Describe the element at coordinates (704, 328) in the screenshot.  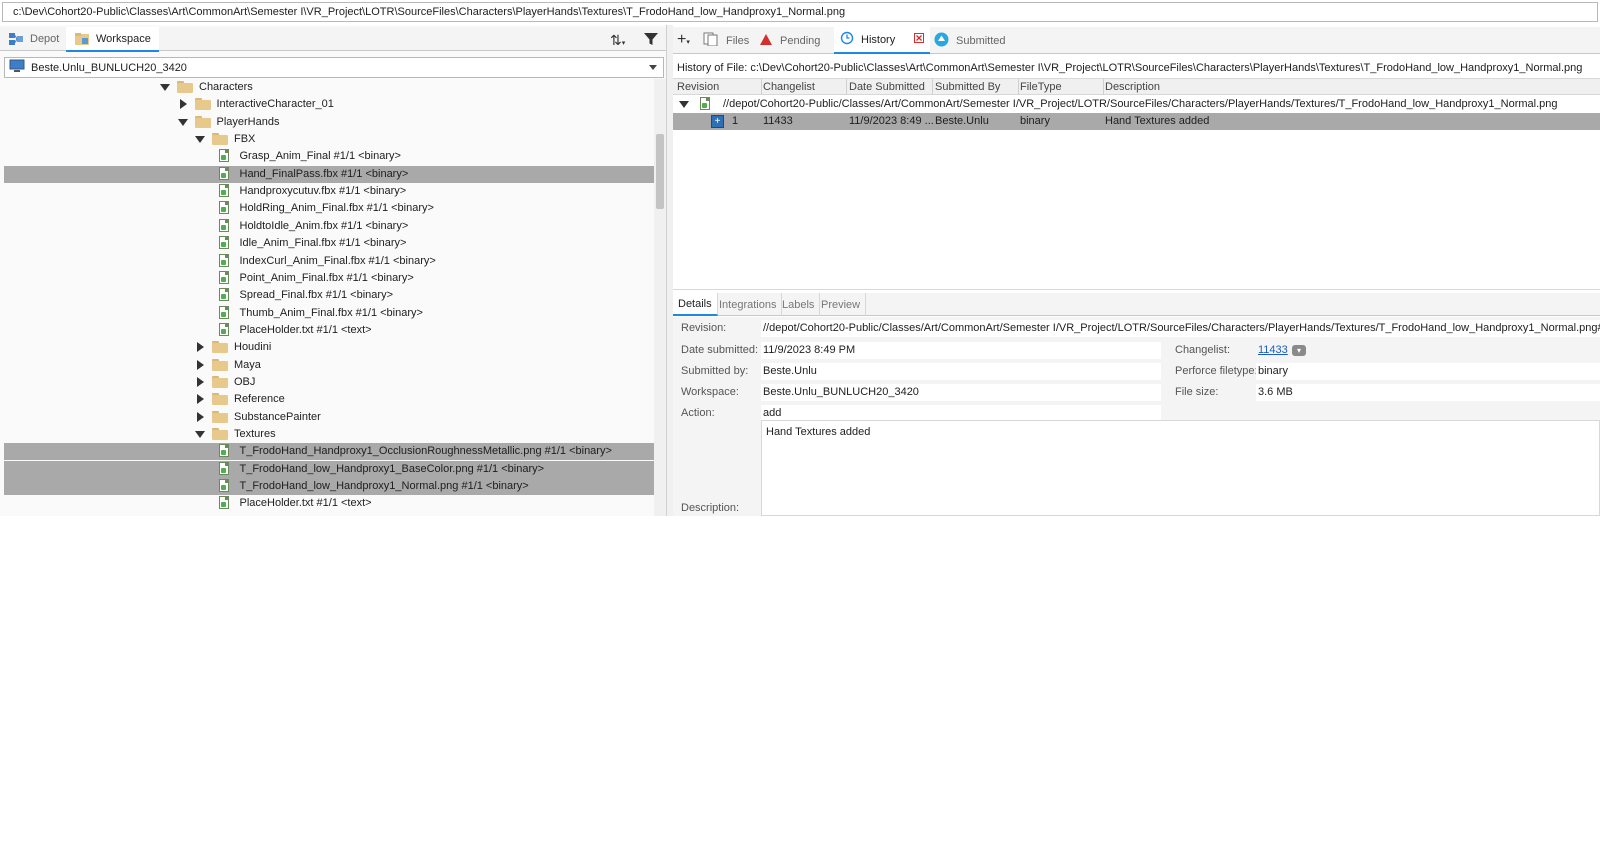
I see `revision-label: Revision:` at that location.